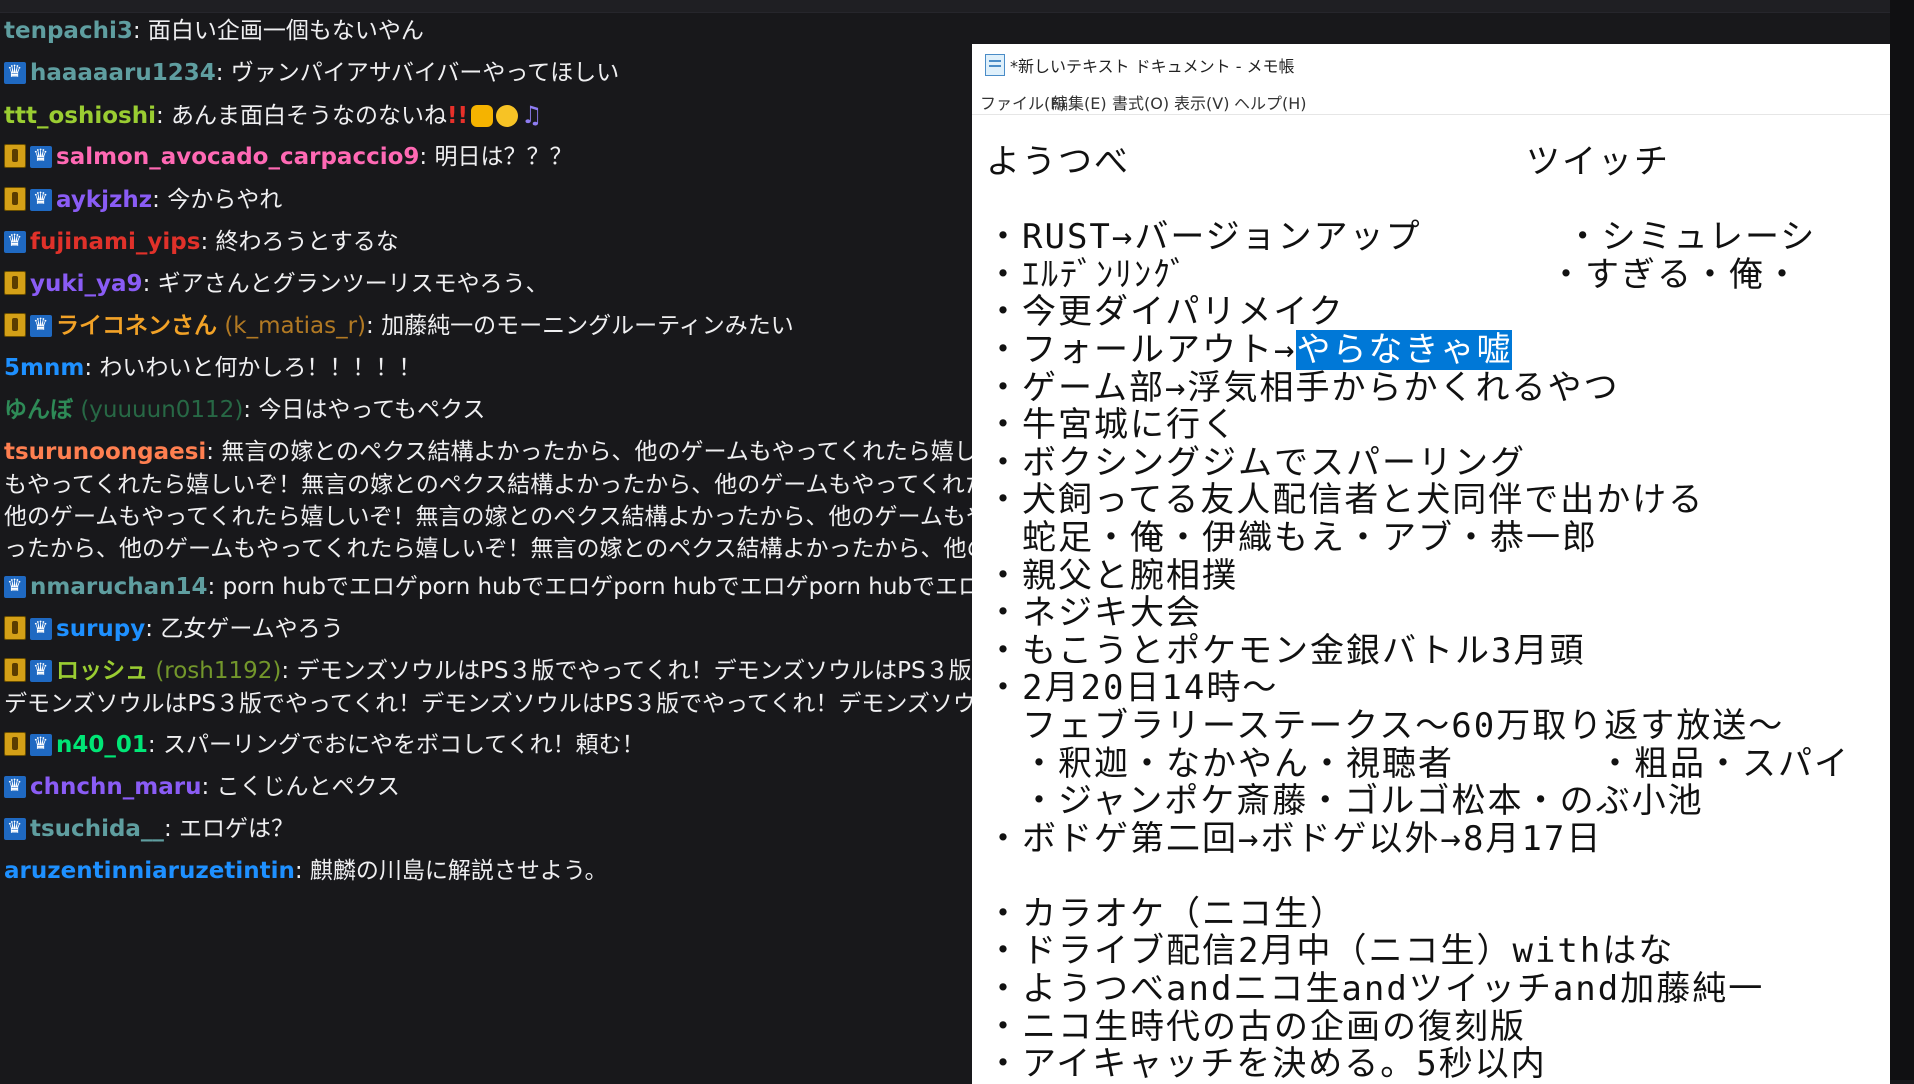  Describe the element at coordinates (587, 326) in the screenshot. I see `chat-text: 加藤純一のモーニングルーティンみたい` at that location.